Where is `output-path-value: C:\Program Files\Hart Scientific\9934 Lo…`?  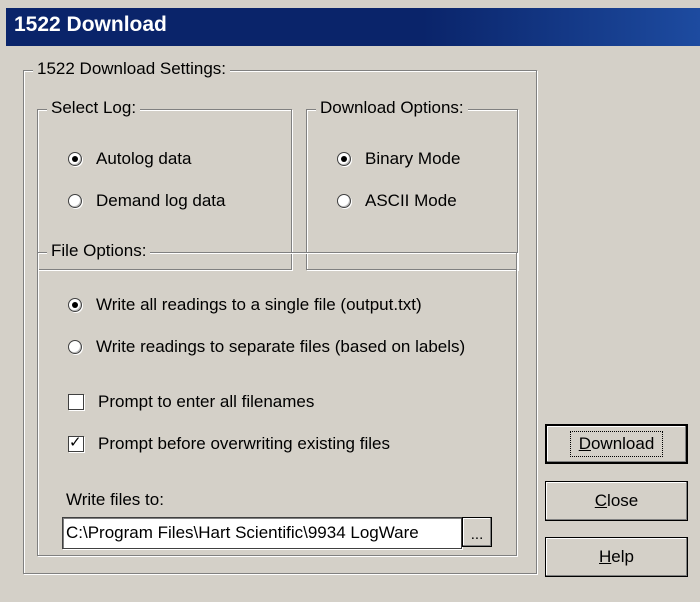
output-path-value: C:\Program Files\Hart Scientific\9934 Lo… is located at coordinates (242, 532).